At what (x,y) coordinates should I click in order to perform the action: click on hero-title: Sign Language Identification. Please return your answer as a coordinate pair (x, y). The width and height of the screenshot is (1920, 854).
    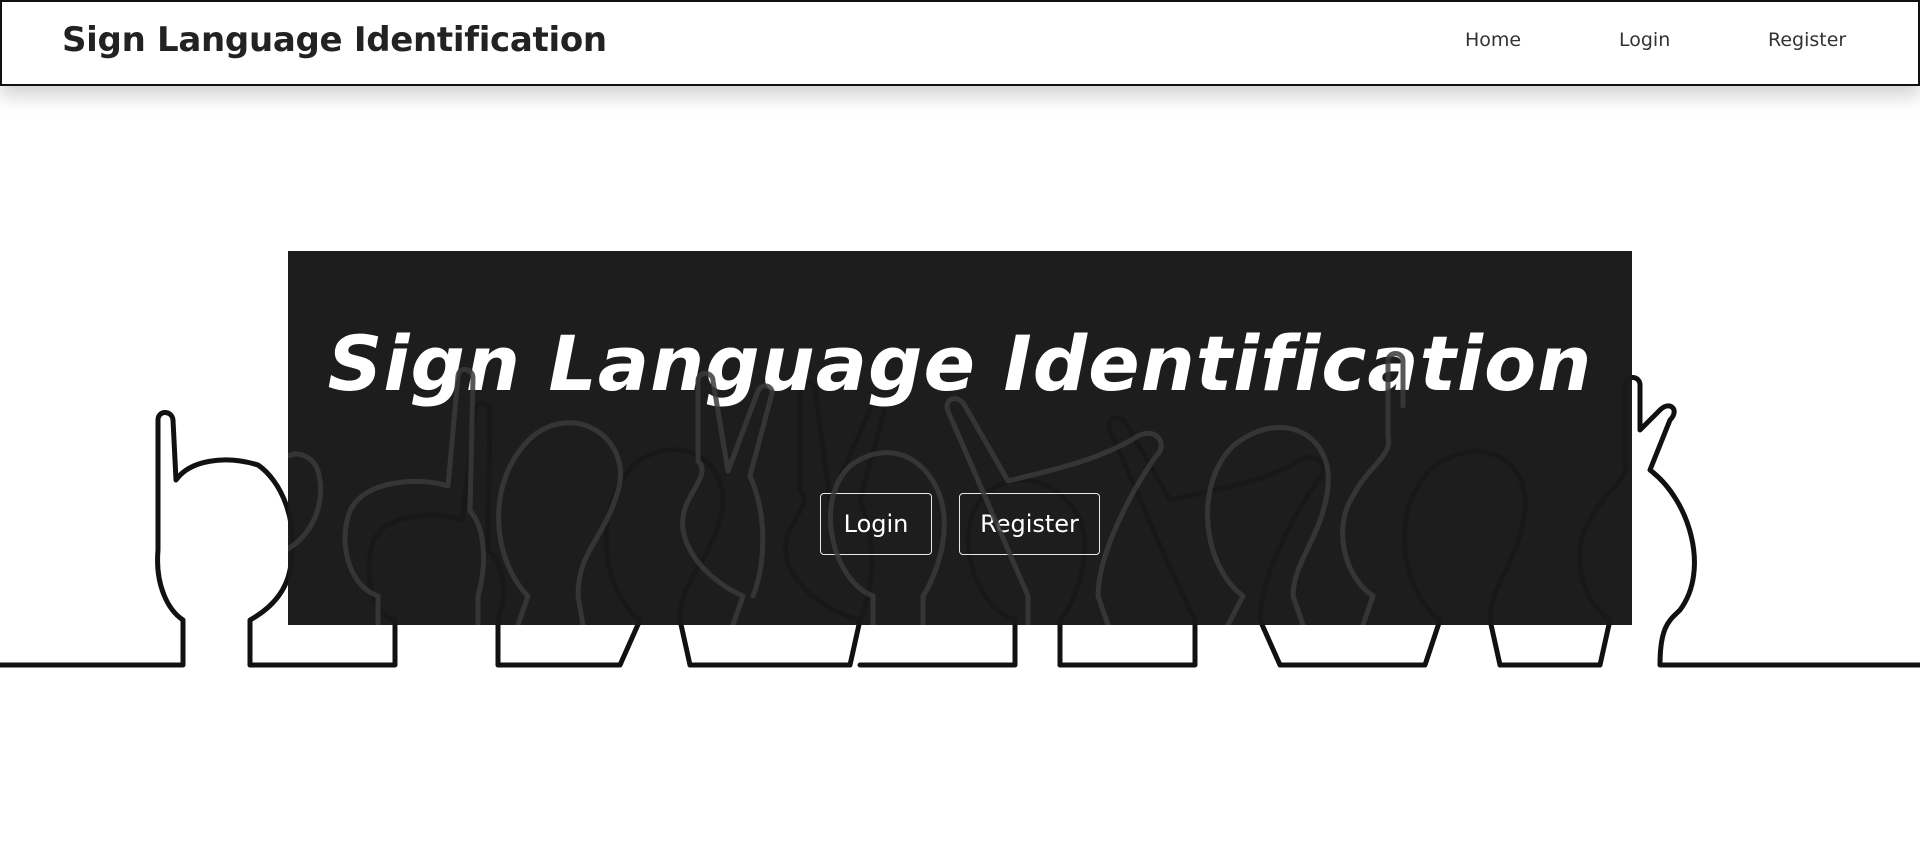
    Looking at the image, I should click on (960, 363).